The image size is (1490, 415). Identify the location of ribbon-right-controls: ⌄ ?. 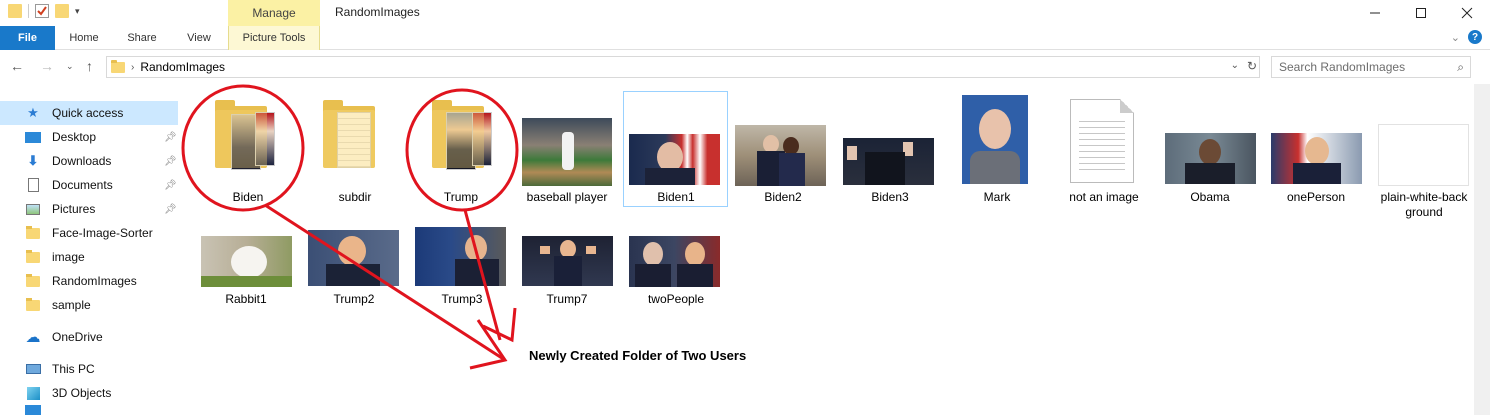
(1466, 37).